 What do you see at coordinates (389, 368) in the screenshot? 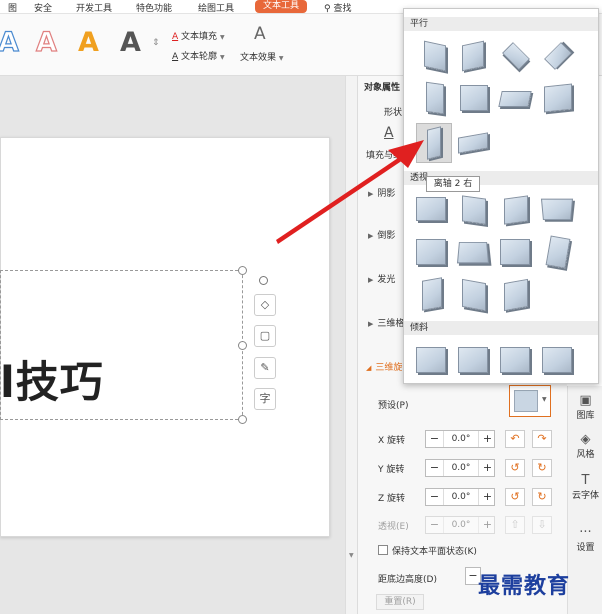
I see `section-3d-rotation-label: 三维旋` at bounding box center [389, 368].